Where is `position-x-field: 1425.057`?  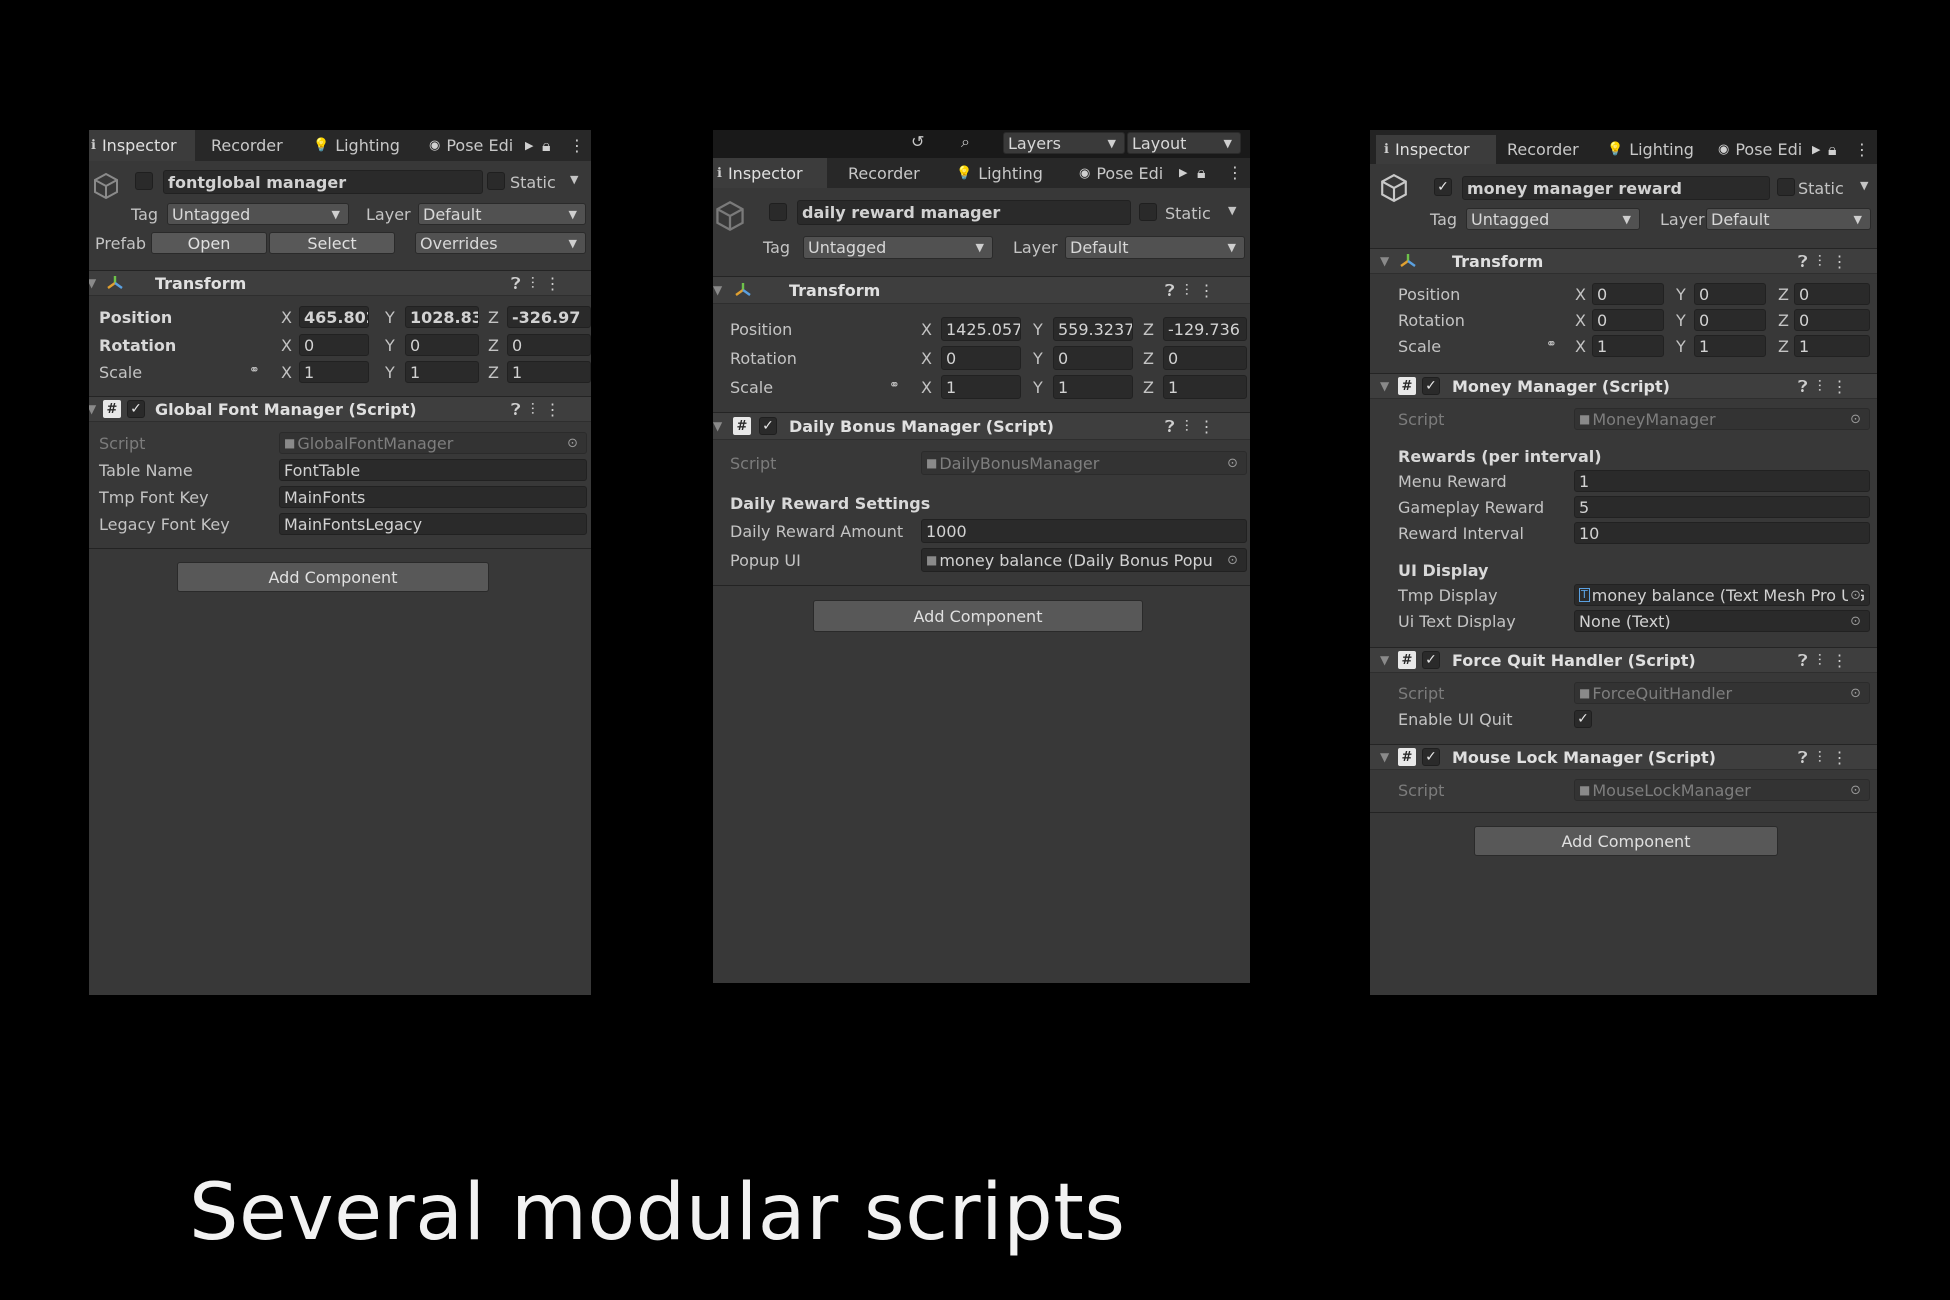
position-x-field: 1425.057 is located at coordinates (981, 329).